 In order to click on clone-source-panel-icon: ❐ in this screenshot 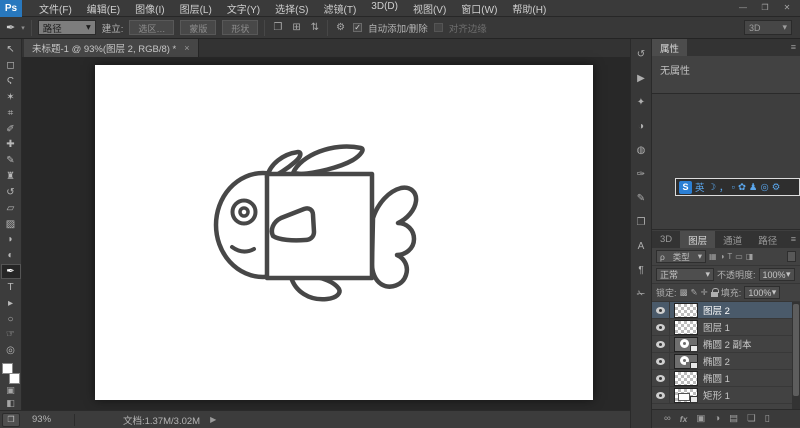, I will do `click(641, 222)`.